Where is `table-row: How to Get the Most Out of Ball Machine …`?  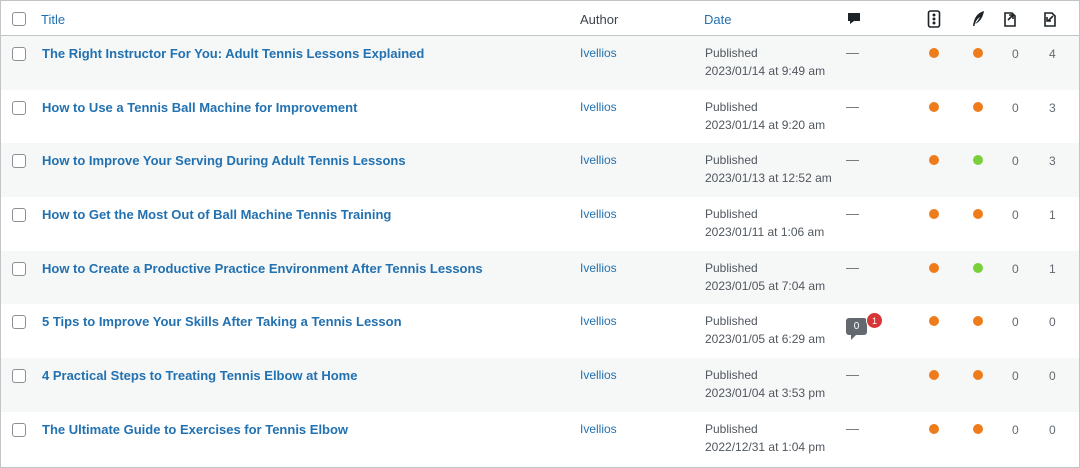
table-row: How to Get the Most Out of Ball Machine … is located at coordinates (540, 224).